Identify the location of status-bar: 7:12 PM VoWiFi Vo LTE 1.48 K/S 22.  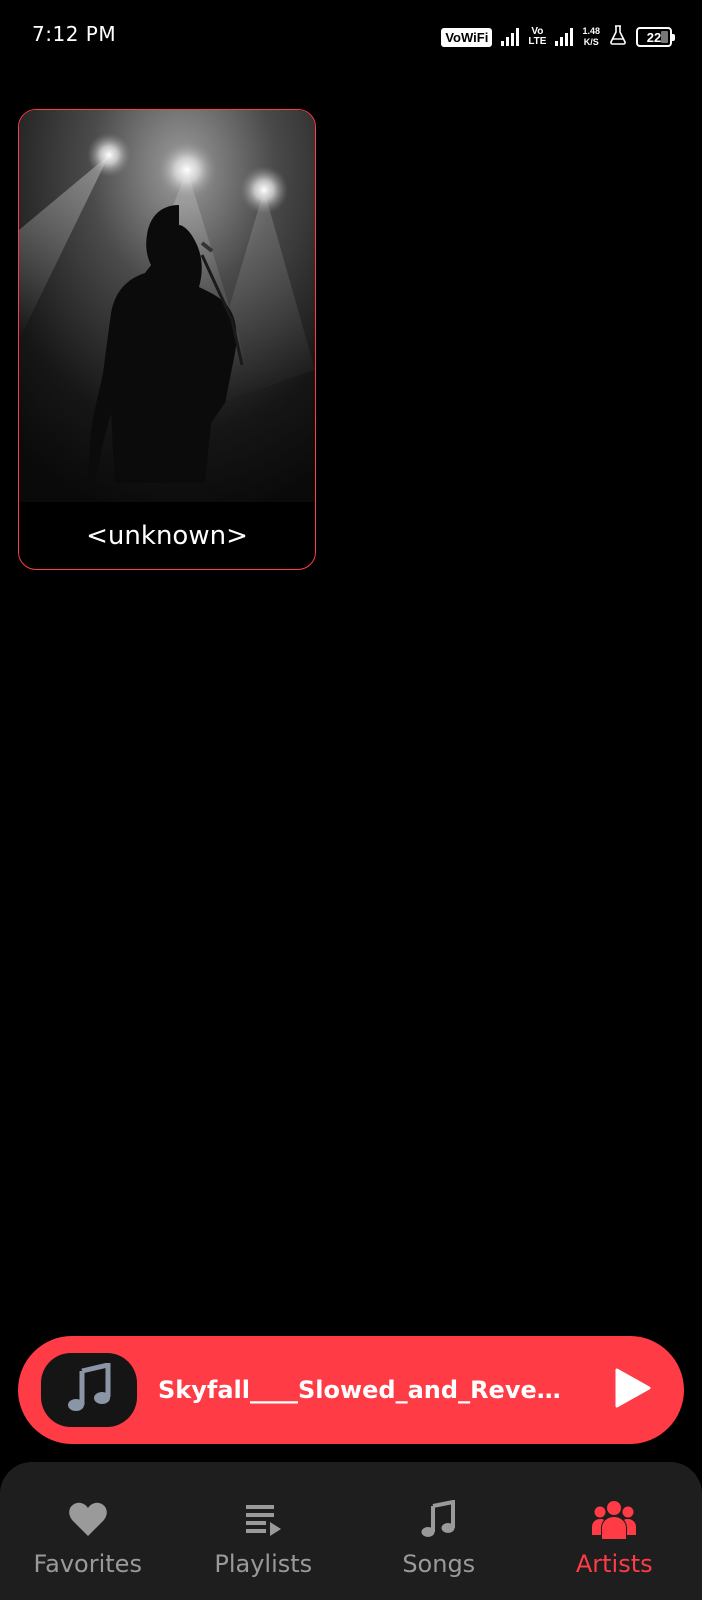
(351, 36).